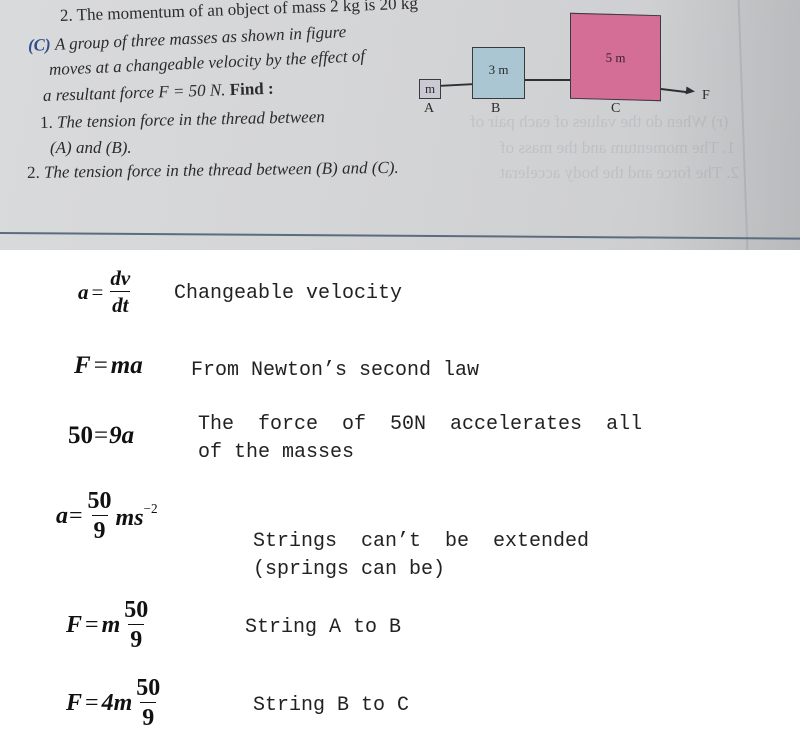 This screenshot has height=740, width=800. Describe the element at coordinates (323, 627) in the screenshot. I see `note-string-a-b: String A to B` at that location.